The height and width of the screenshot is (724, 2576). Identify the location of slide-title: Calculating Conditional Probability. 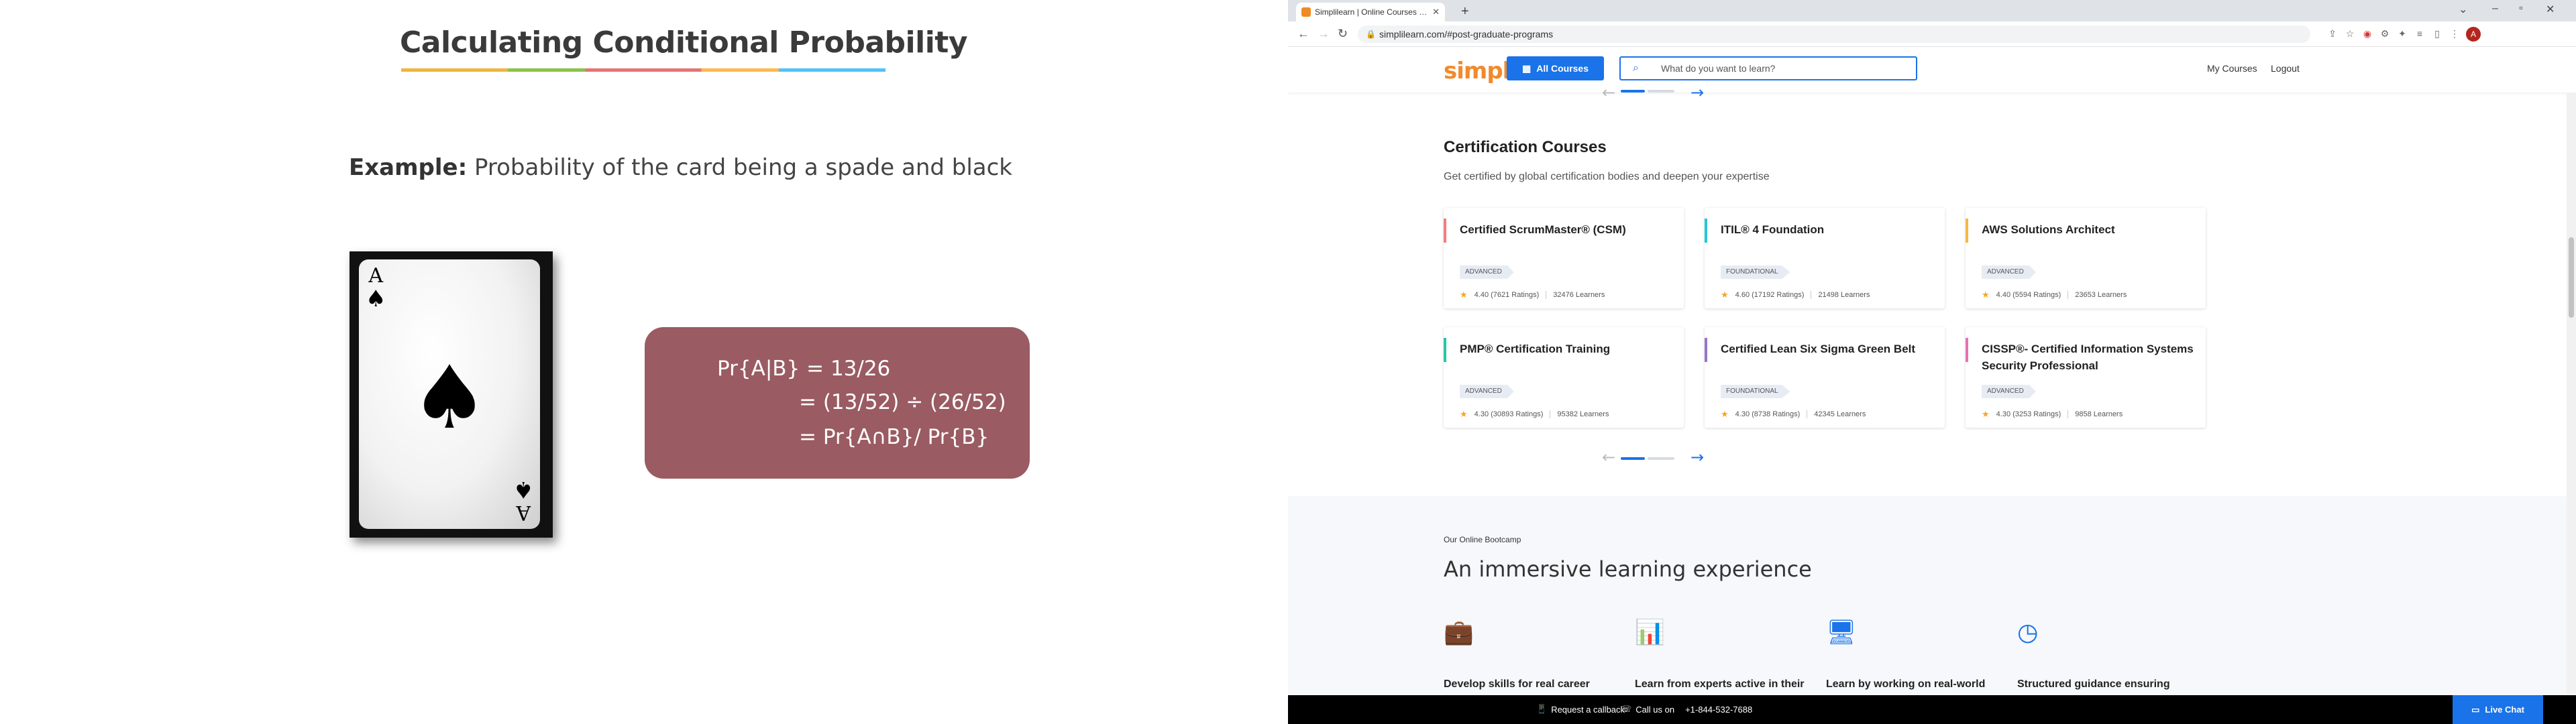
(684, 42).